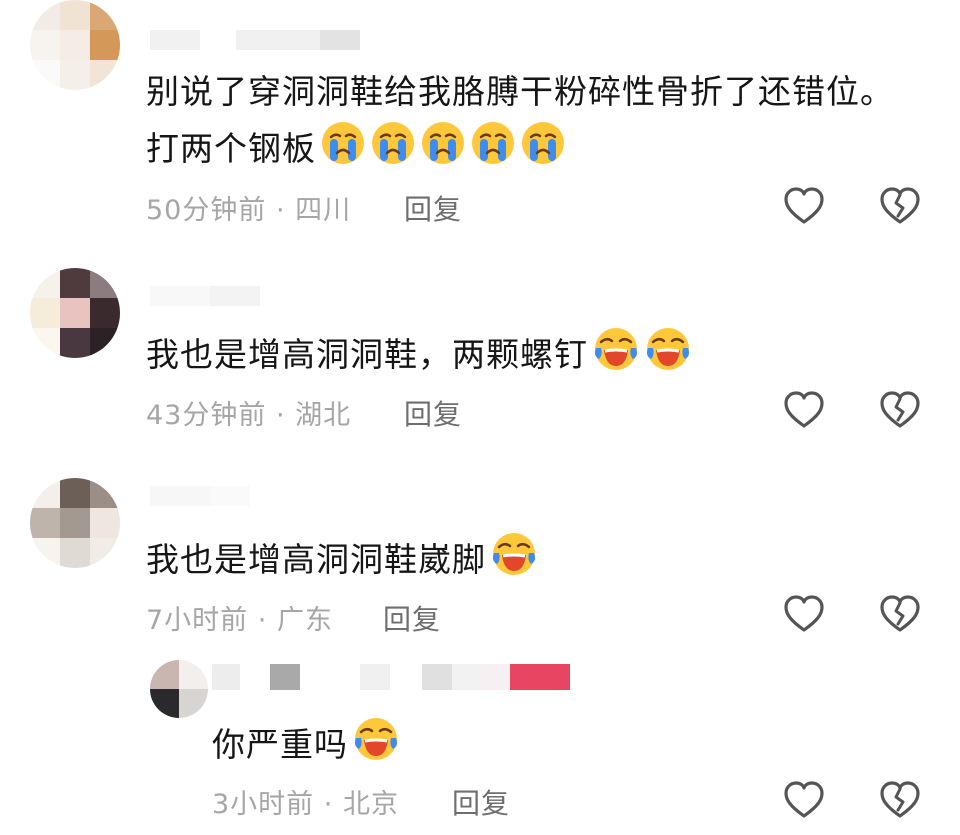 The width and height of the screenshot is (960, 835). Describe the element at coordinates (206, 415) in the screenshot. I see `comment-time: 43分钟前` at that location.